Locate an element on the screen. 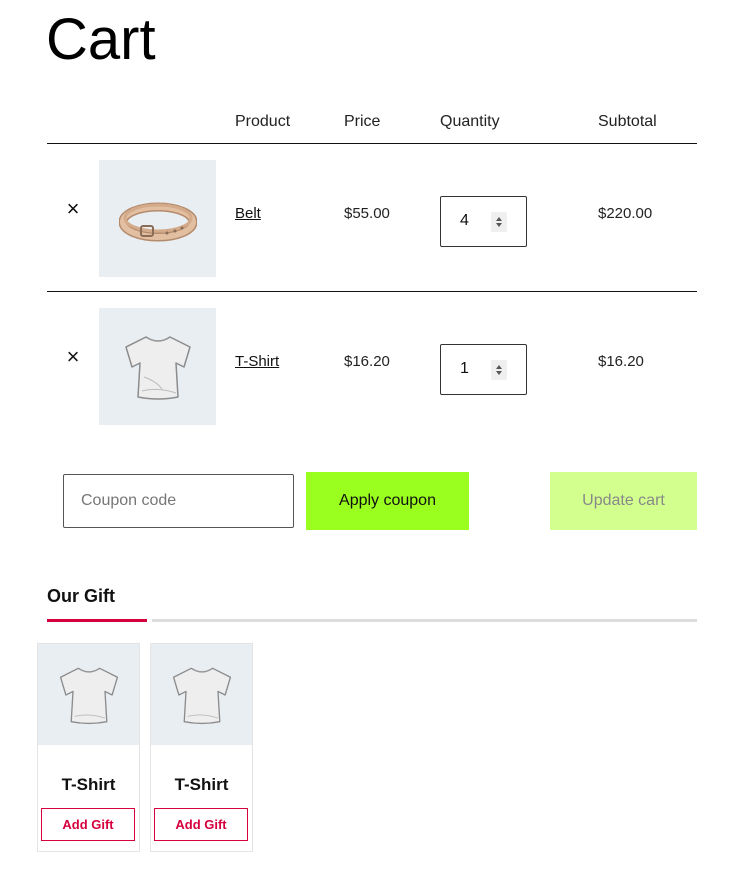 The width and height of the screenshot is (754, 881). column-header-subtotal: Subtotal is located at coordinates (627, 121).